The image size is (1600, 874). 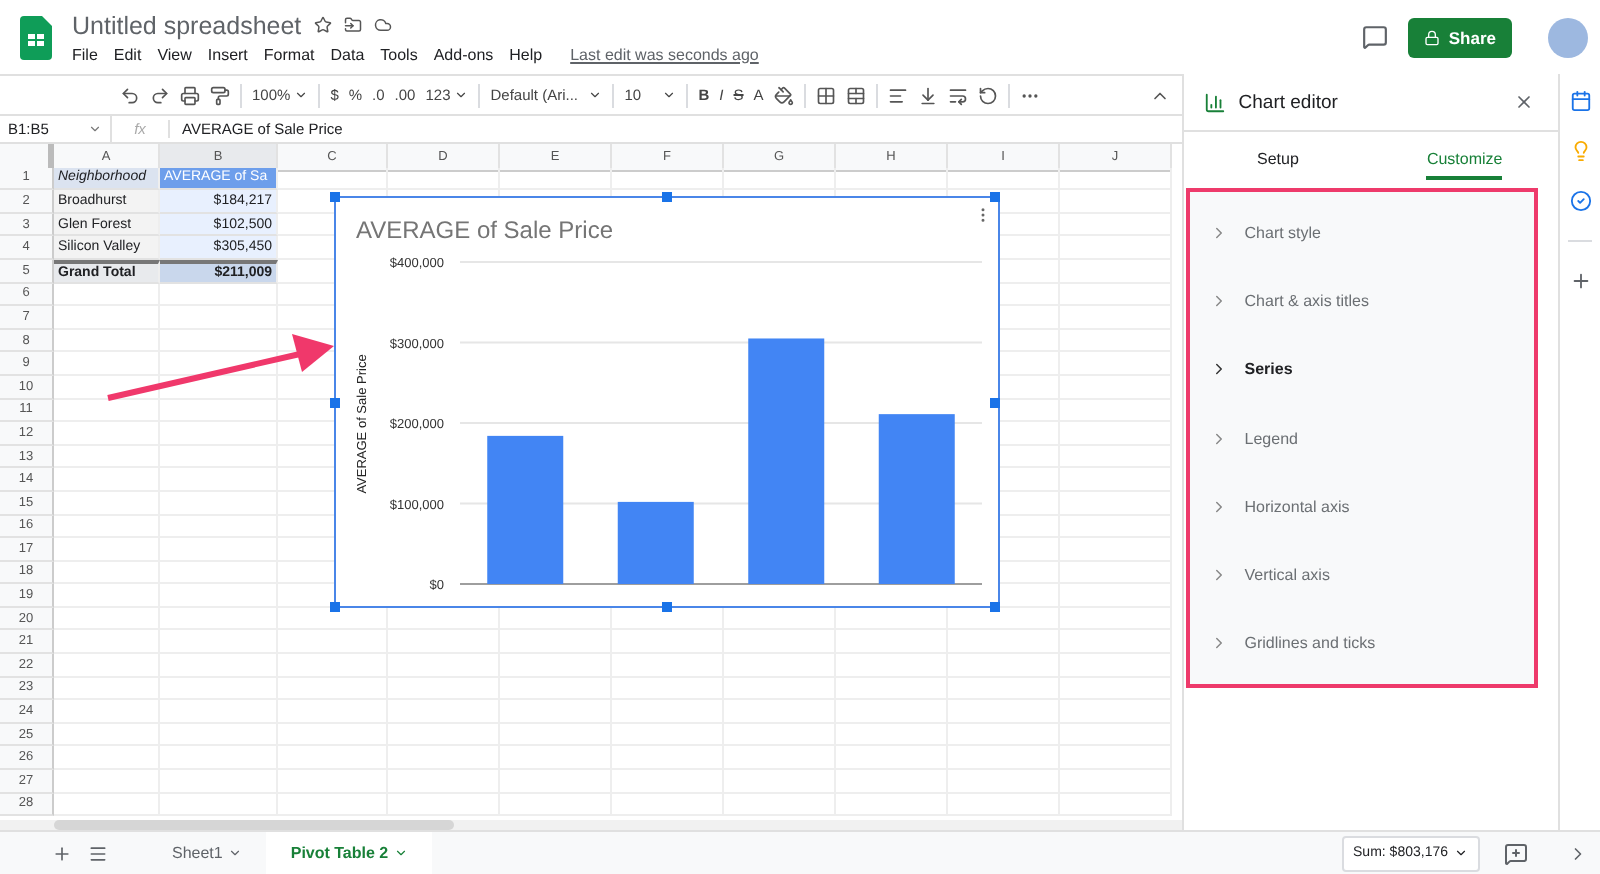 What do you see at coordinates (322, 25) in the screenshot?
I see `star-icon` at bounding box center [322, 25].